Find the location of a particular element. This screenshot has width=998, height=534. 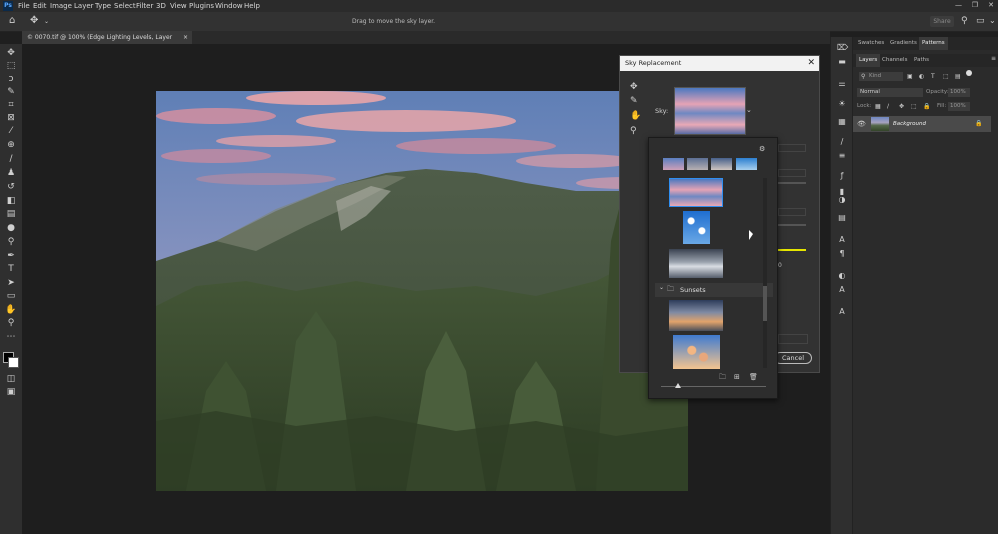

move-tool-icon: ✥ is located at coordinates (11, 53).